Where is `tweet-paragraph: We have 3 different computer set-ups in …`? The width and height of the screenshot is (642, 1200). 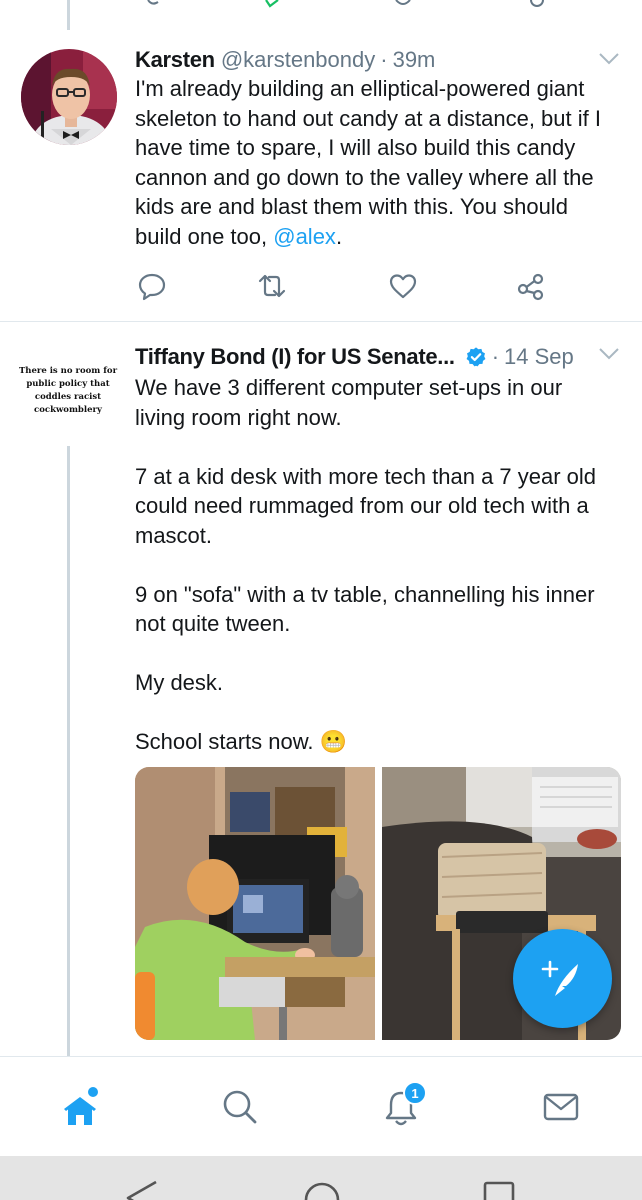 tweet-paragraph: We have 3 different computer set-ups in … is located at coordinates (349, 402).